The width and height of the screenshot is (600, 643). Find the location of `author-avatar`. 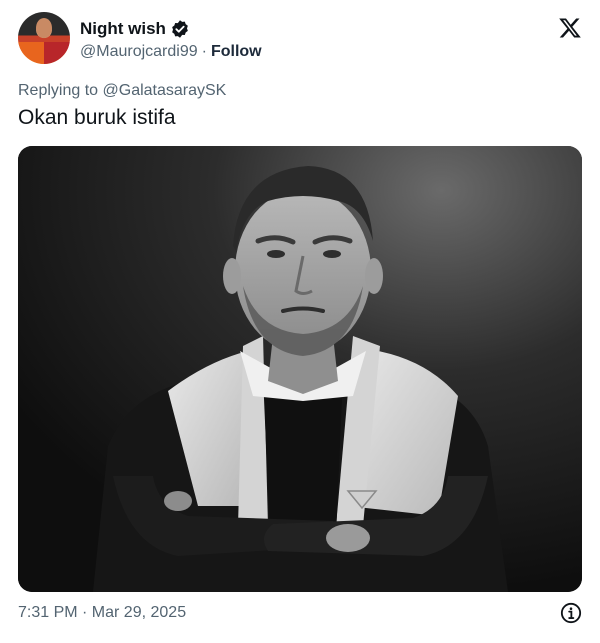

author-avatar is located at coordinates (44, 38).